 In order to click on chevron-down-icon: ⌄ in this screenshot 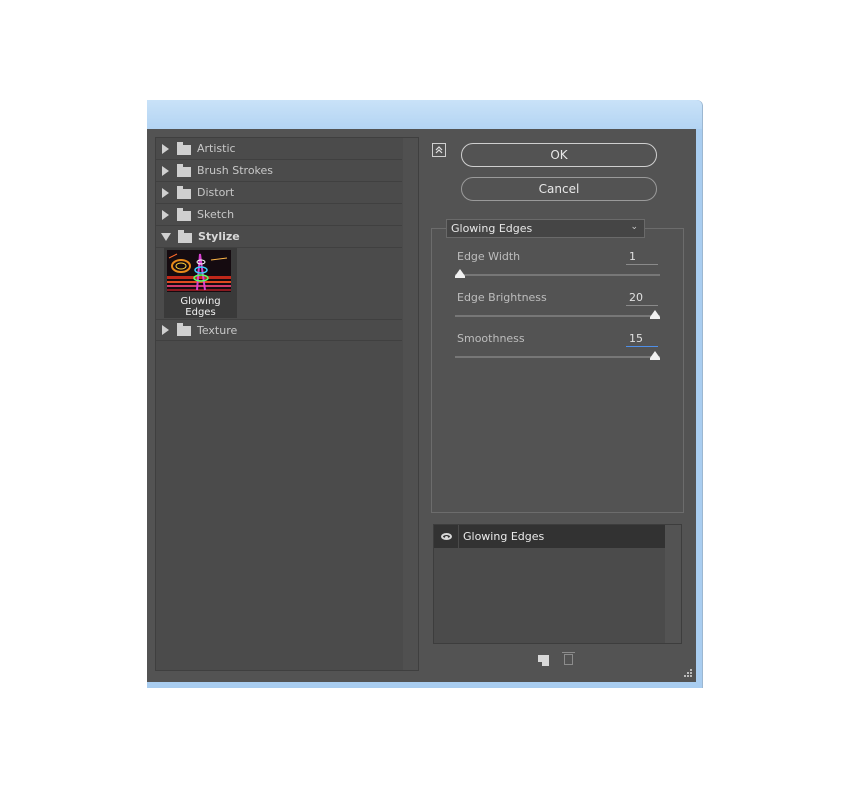, I will do `click(634, 227)`.